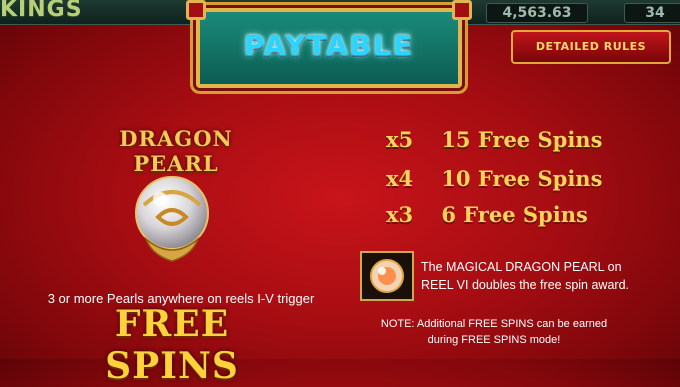  What do you see at coordinates (537, 13) in the screenshot?
I see `credit-display: 4,563.63` at bounding box center [537, 13].